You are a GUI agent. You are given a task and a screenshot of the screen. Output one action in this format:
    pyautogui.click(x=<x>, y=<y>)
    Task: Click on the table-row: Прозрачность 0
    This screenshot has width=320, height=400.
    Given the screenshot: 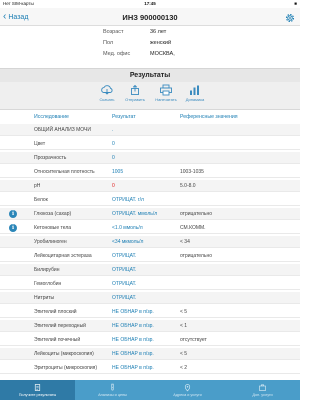 What is the action you would take?
    pyautogui.click(x=150, y=158)
    